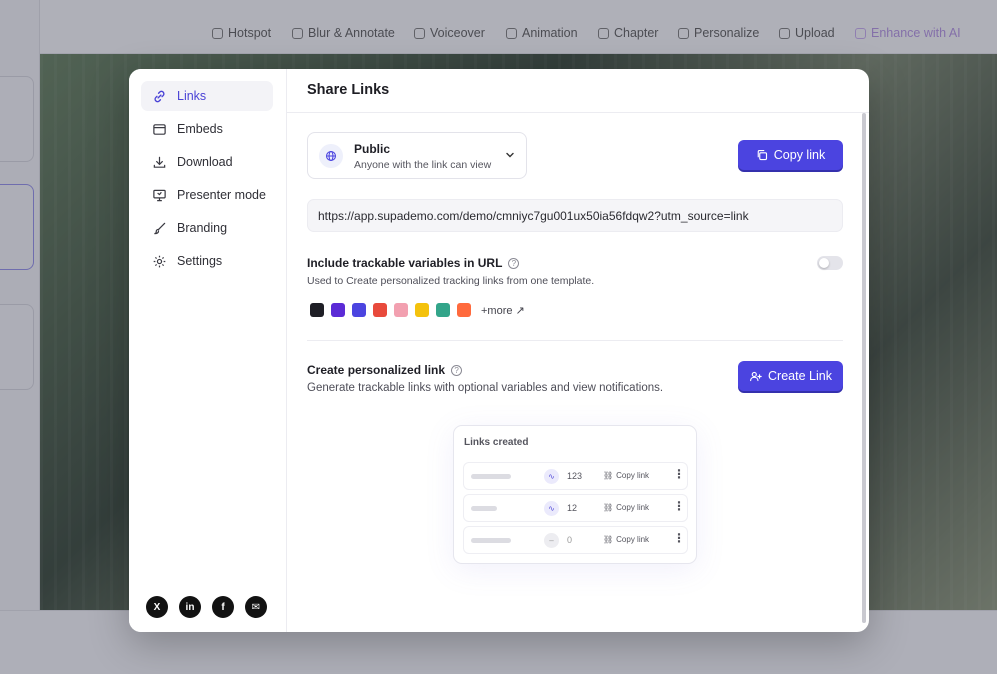 This screenshot has height=674, width=997. Describe the element at coordinates (570, 540) in the screenshot. I see `view-count: 0` at that location.